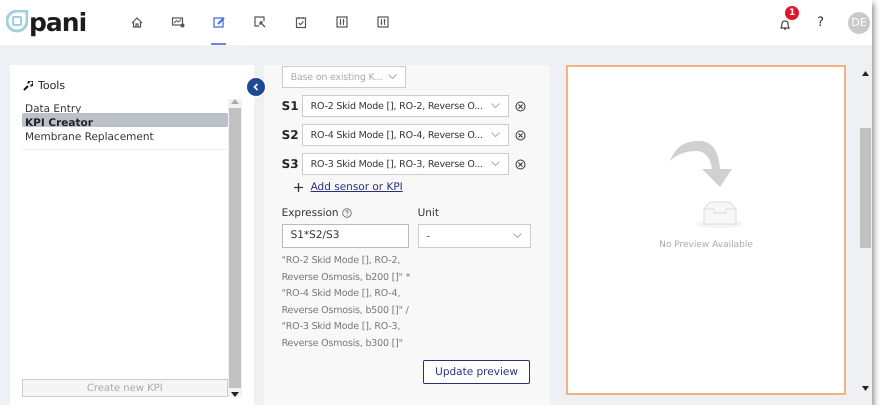 The height and width of the screenshot is (416, 880). What do you see at coordinates (177, 21) in the screenshot?
I see `monitor-icon` at bounding box center [177, 21].